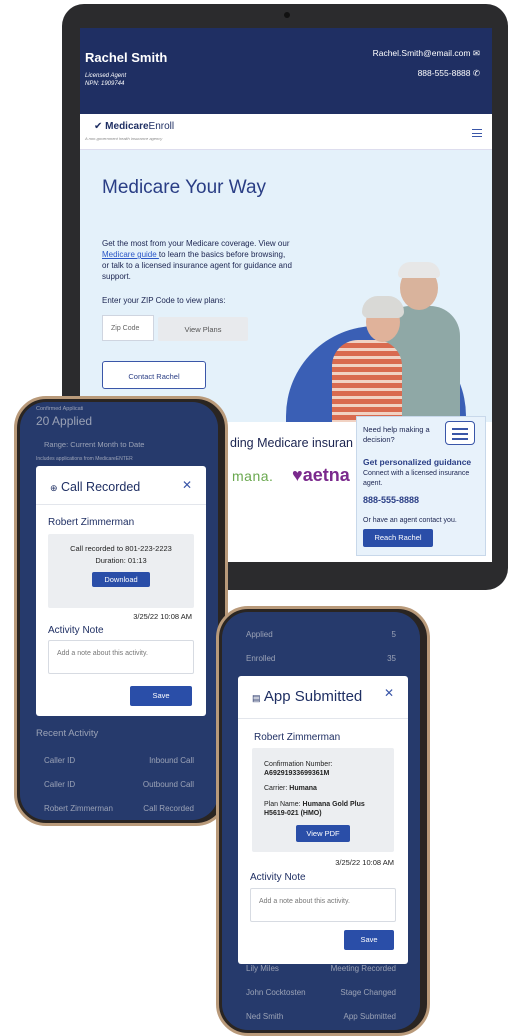 The image size is (514, 1036). What do you see at coordinates (416, 478) in the screenshot?
I see `help-subtitle: Connect with a licensed insurance agent.` at bounding box center [416, 478].